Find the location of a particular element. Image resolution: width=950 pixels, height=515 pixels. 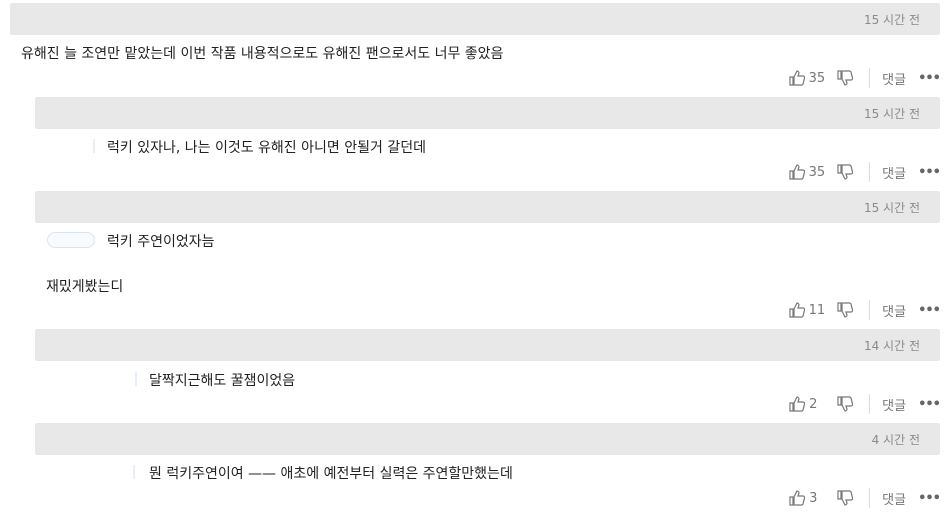

comment-text: 뭔 럭키주연이여 —— 애초에 예전부터 실력은 주연할만했는데 is located at coordinates (331, 474).